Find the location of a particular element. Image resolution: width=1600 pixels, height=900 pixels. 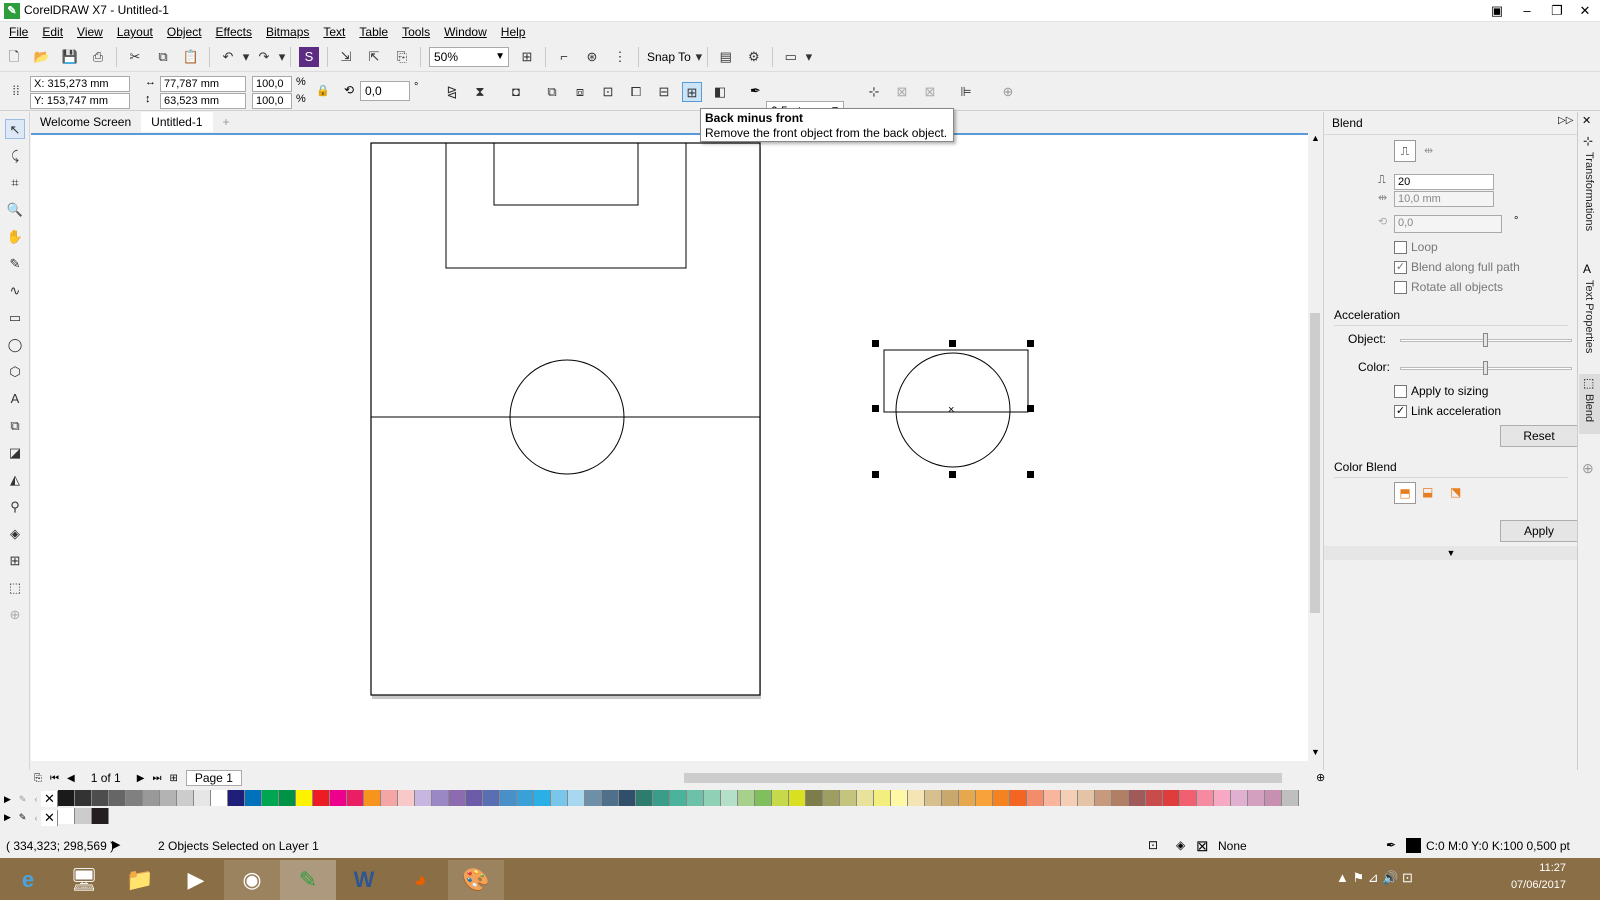

freehand-tool-icon: ✎ is located at coordinates (15, 264).